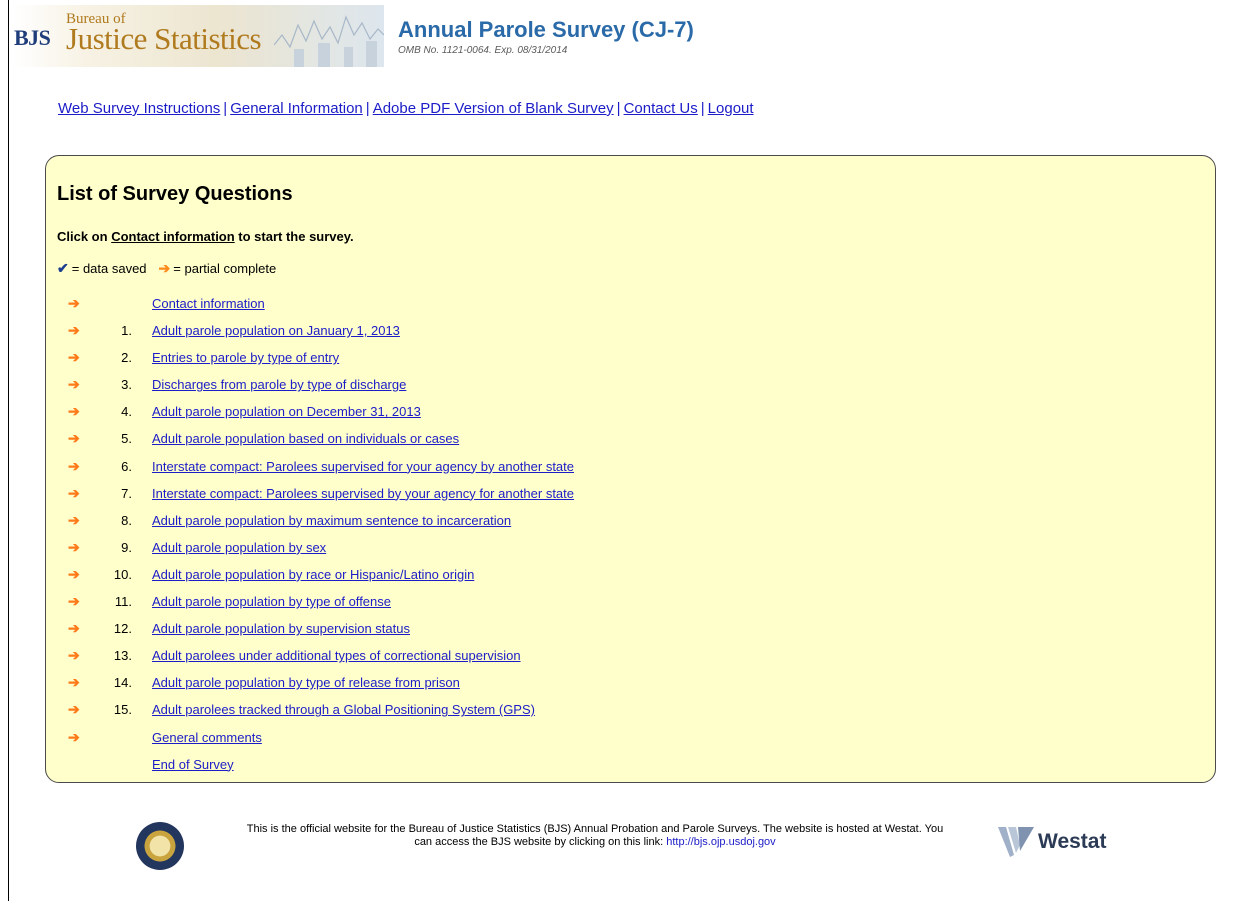  I want to click on instruction-suffix: to start the survey., so click(294, 236).